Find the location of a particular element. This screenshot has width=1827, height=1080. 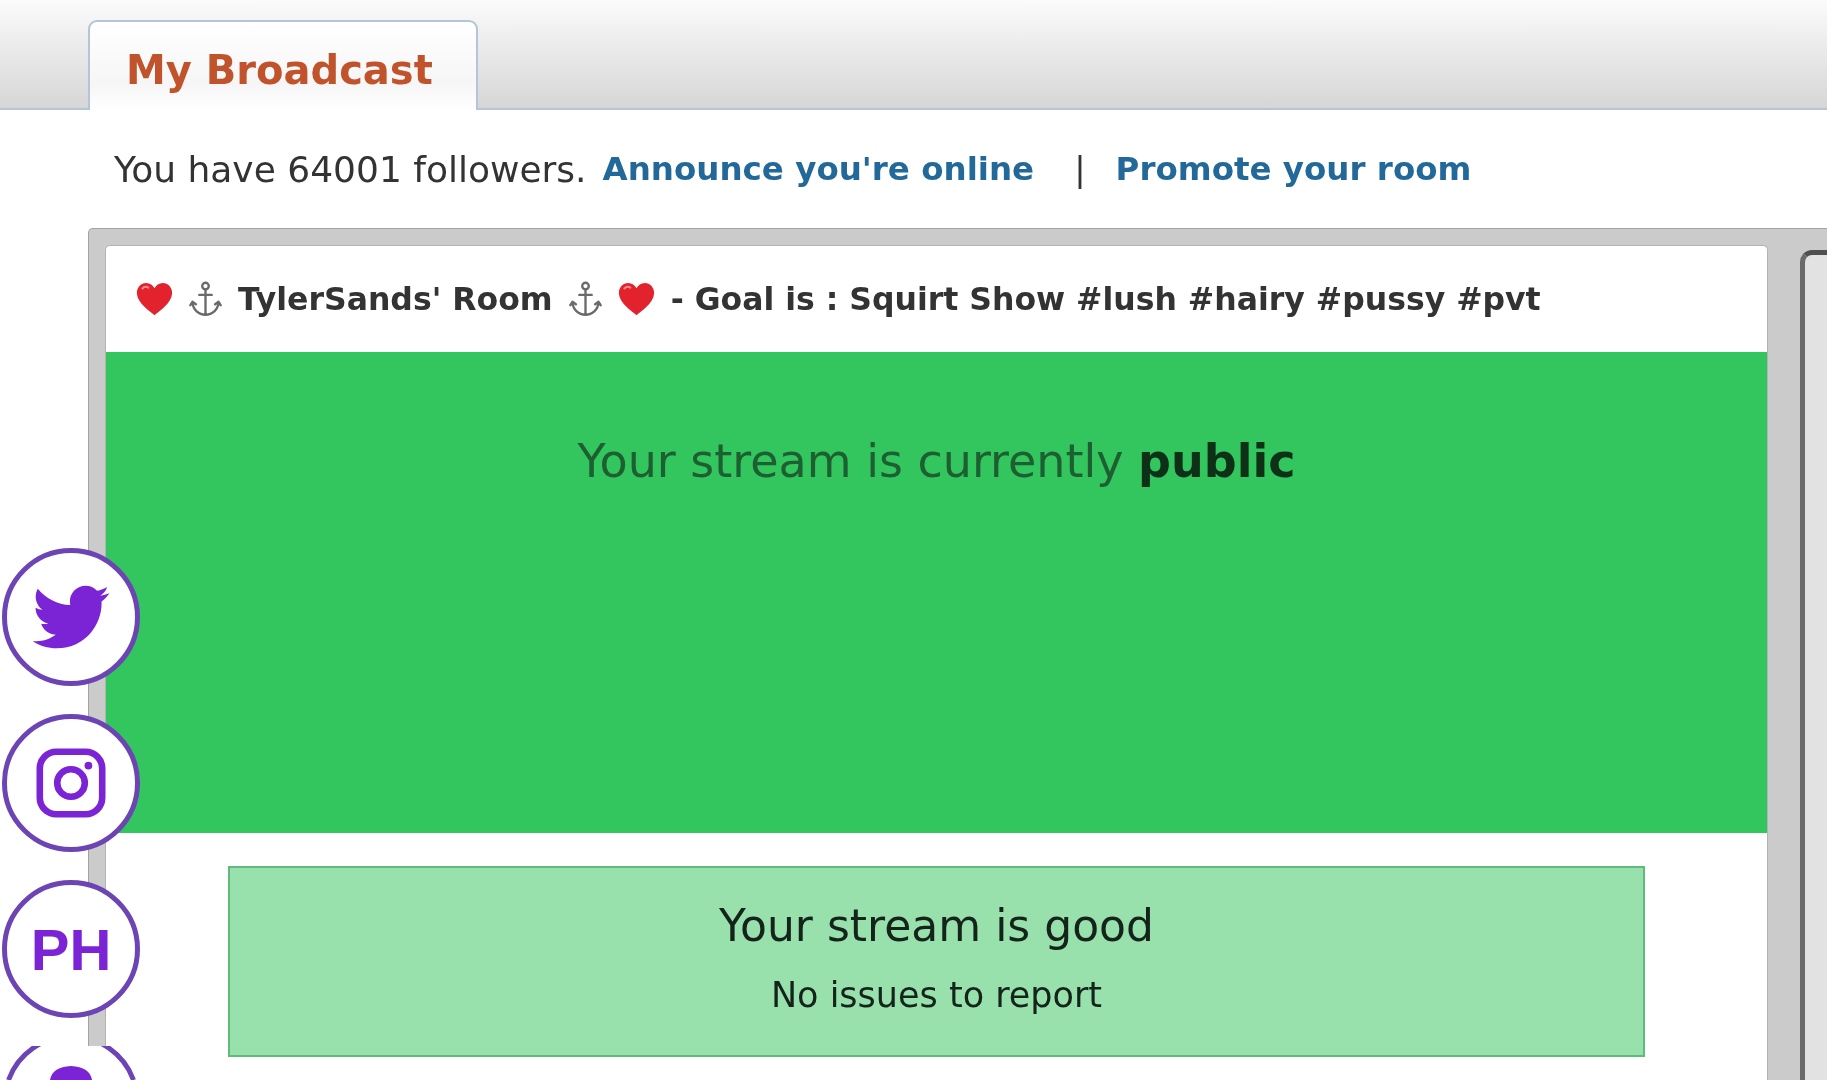

camera-icon is located at coordinates (71, 783).